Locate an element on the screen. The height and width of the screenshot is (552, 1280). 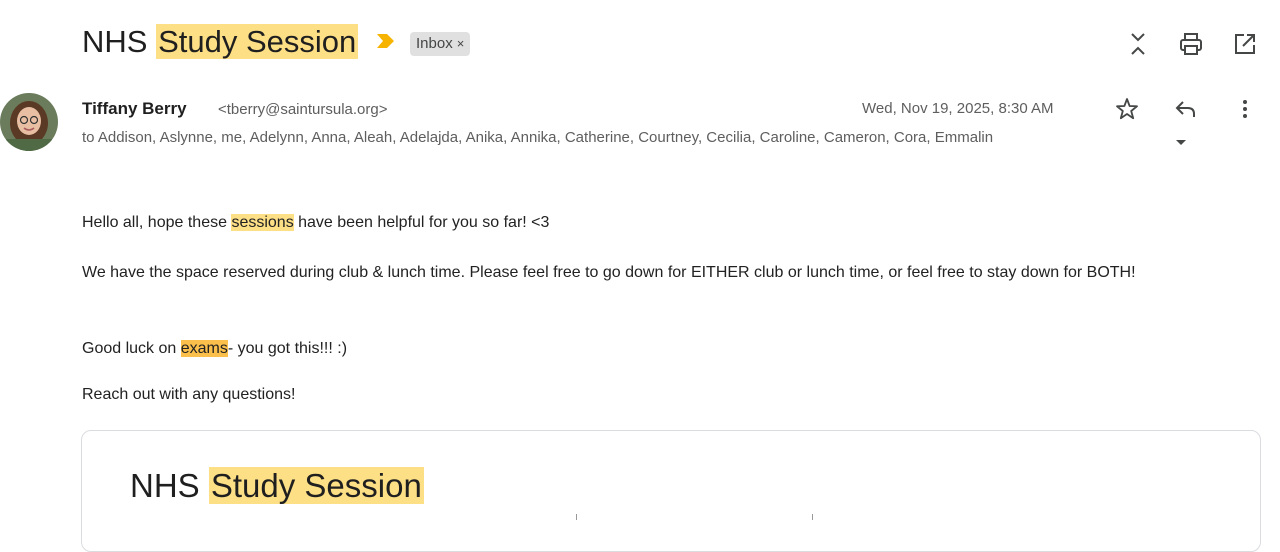
p1-highlight: sessions is located at coordinates (262, 222).